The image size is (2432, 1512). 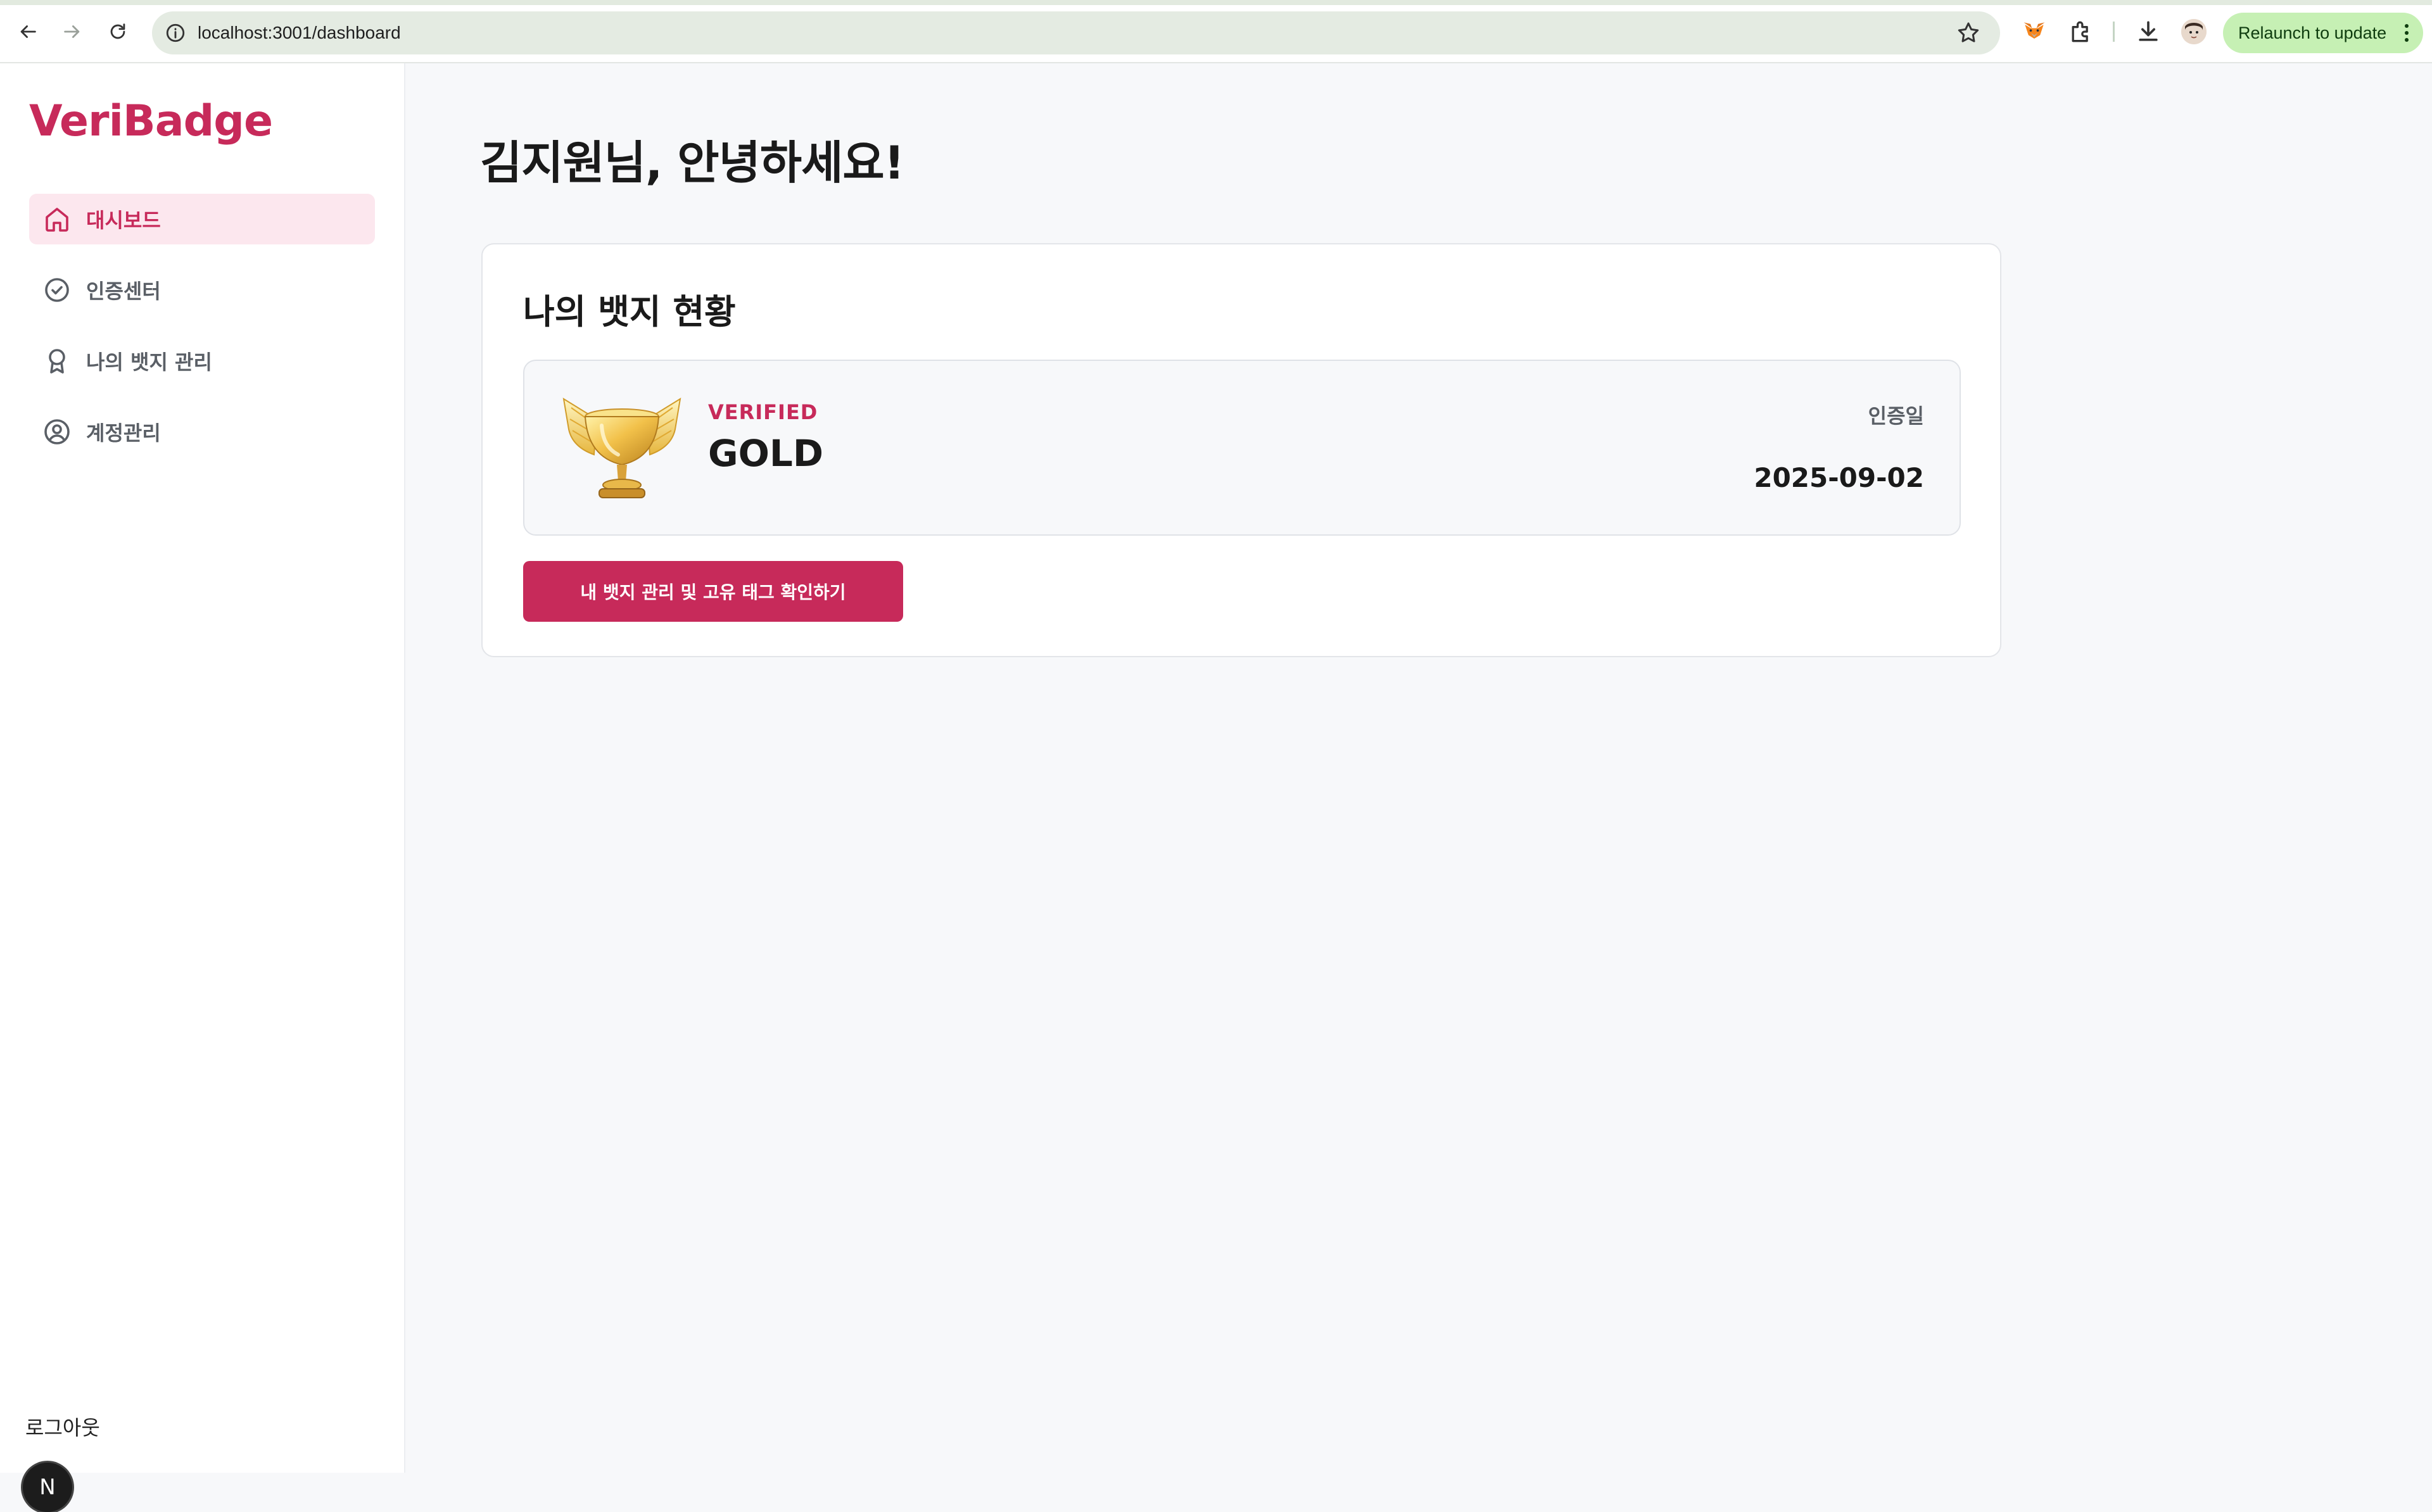 I want to click on sidebar-item-my-badges: 나의 뱃지 관리, so click(x=202, y=361).